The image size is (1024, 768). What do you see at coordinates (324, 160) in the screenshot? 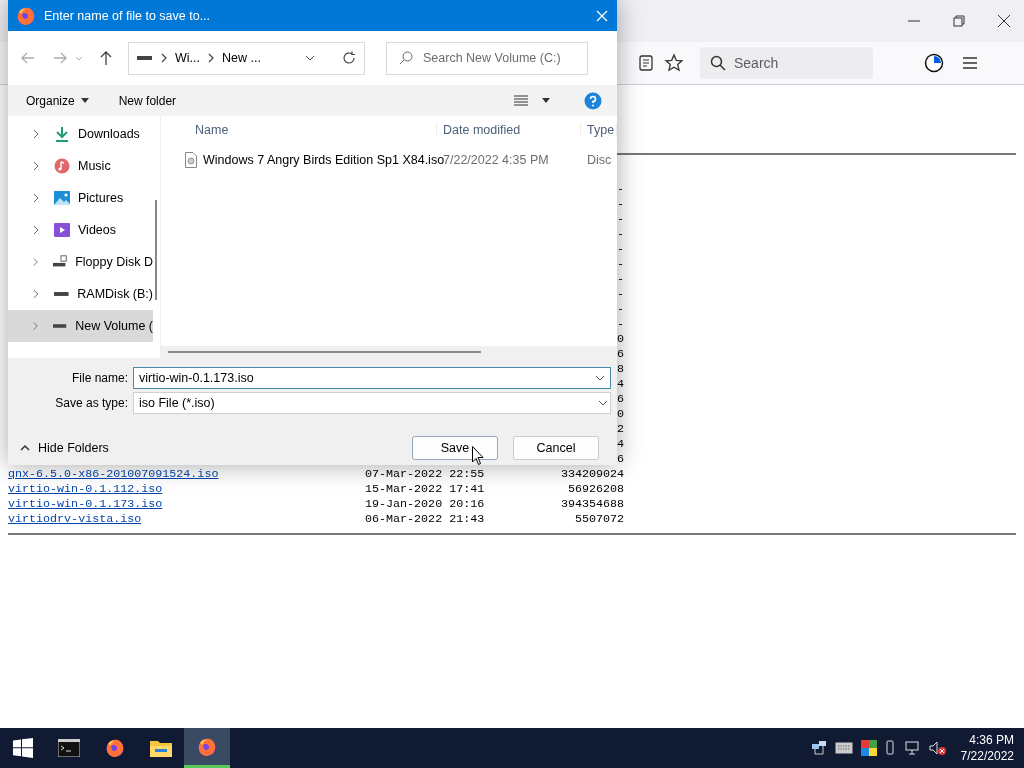
I see `file-name: Windows 7 Angry Birds Edition Sp1 X84.iso` at bounding box center [324, 160].